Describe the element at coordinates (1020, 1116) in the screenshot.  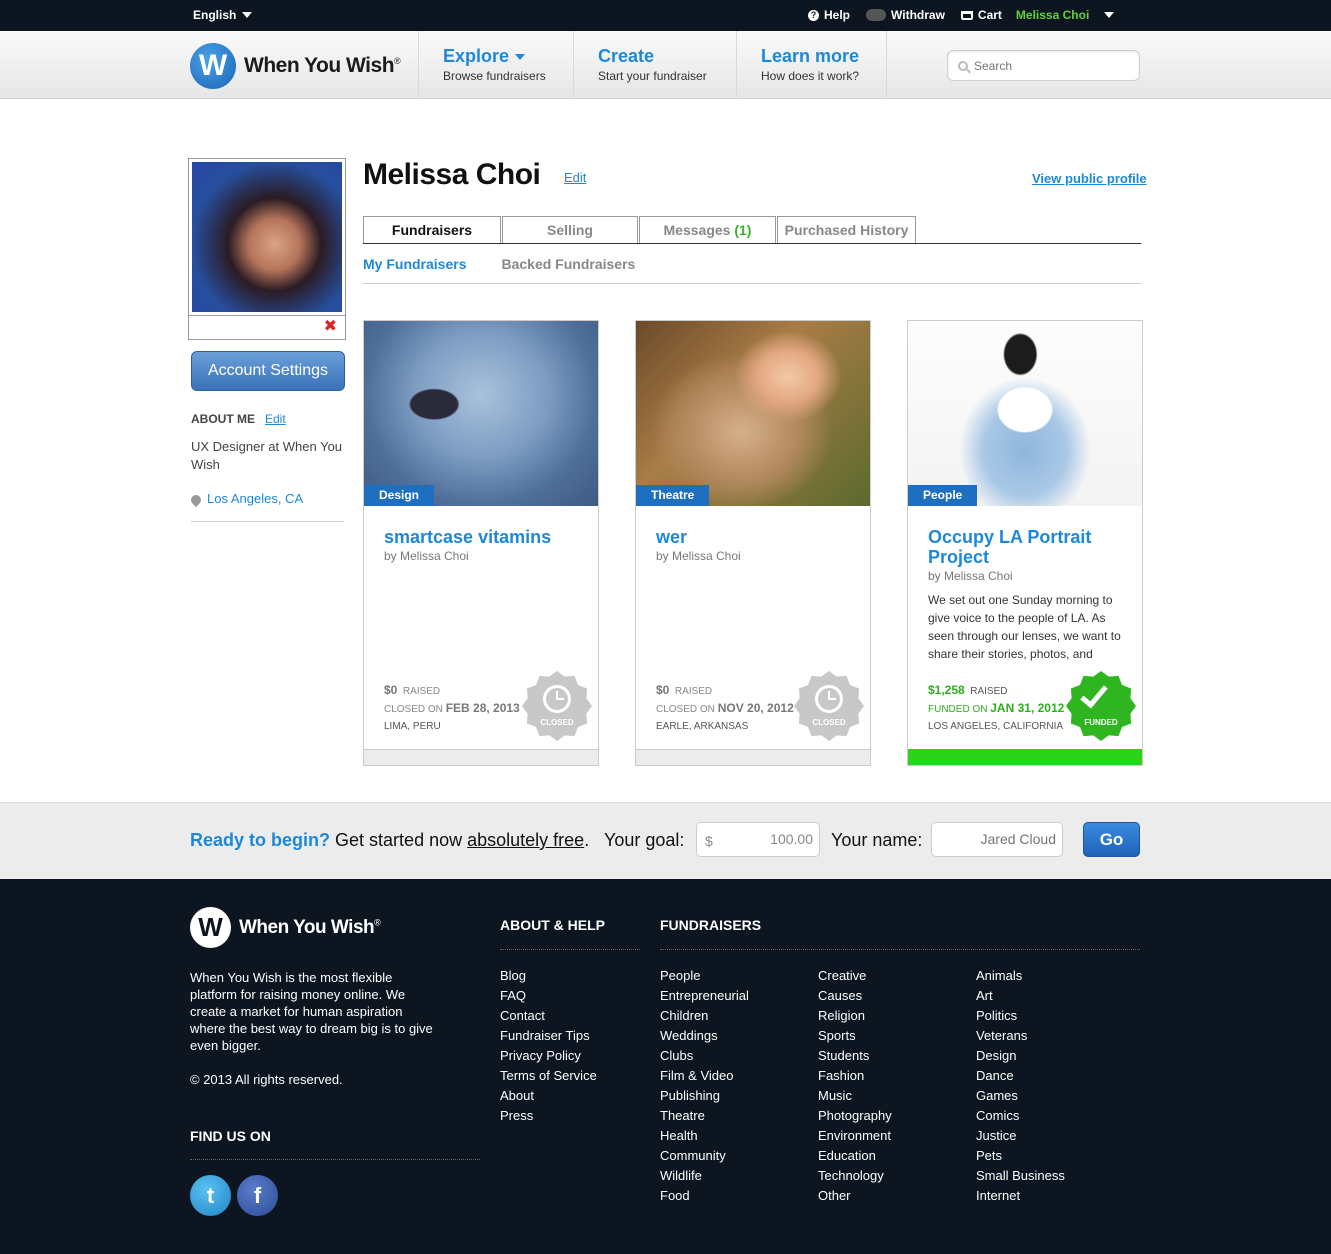
I see `category-link: Comics` at that location.